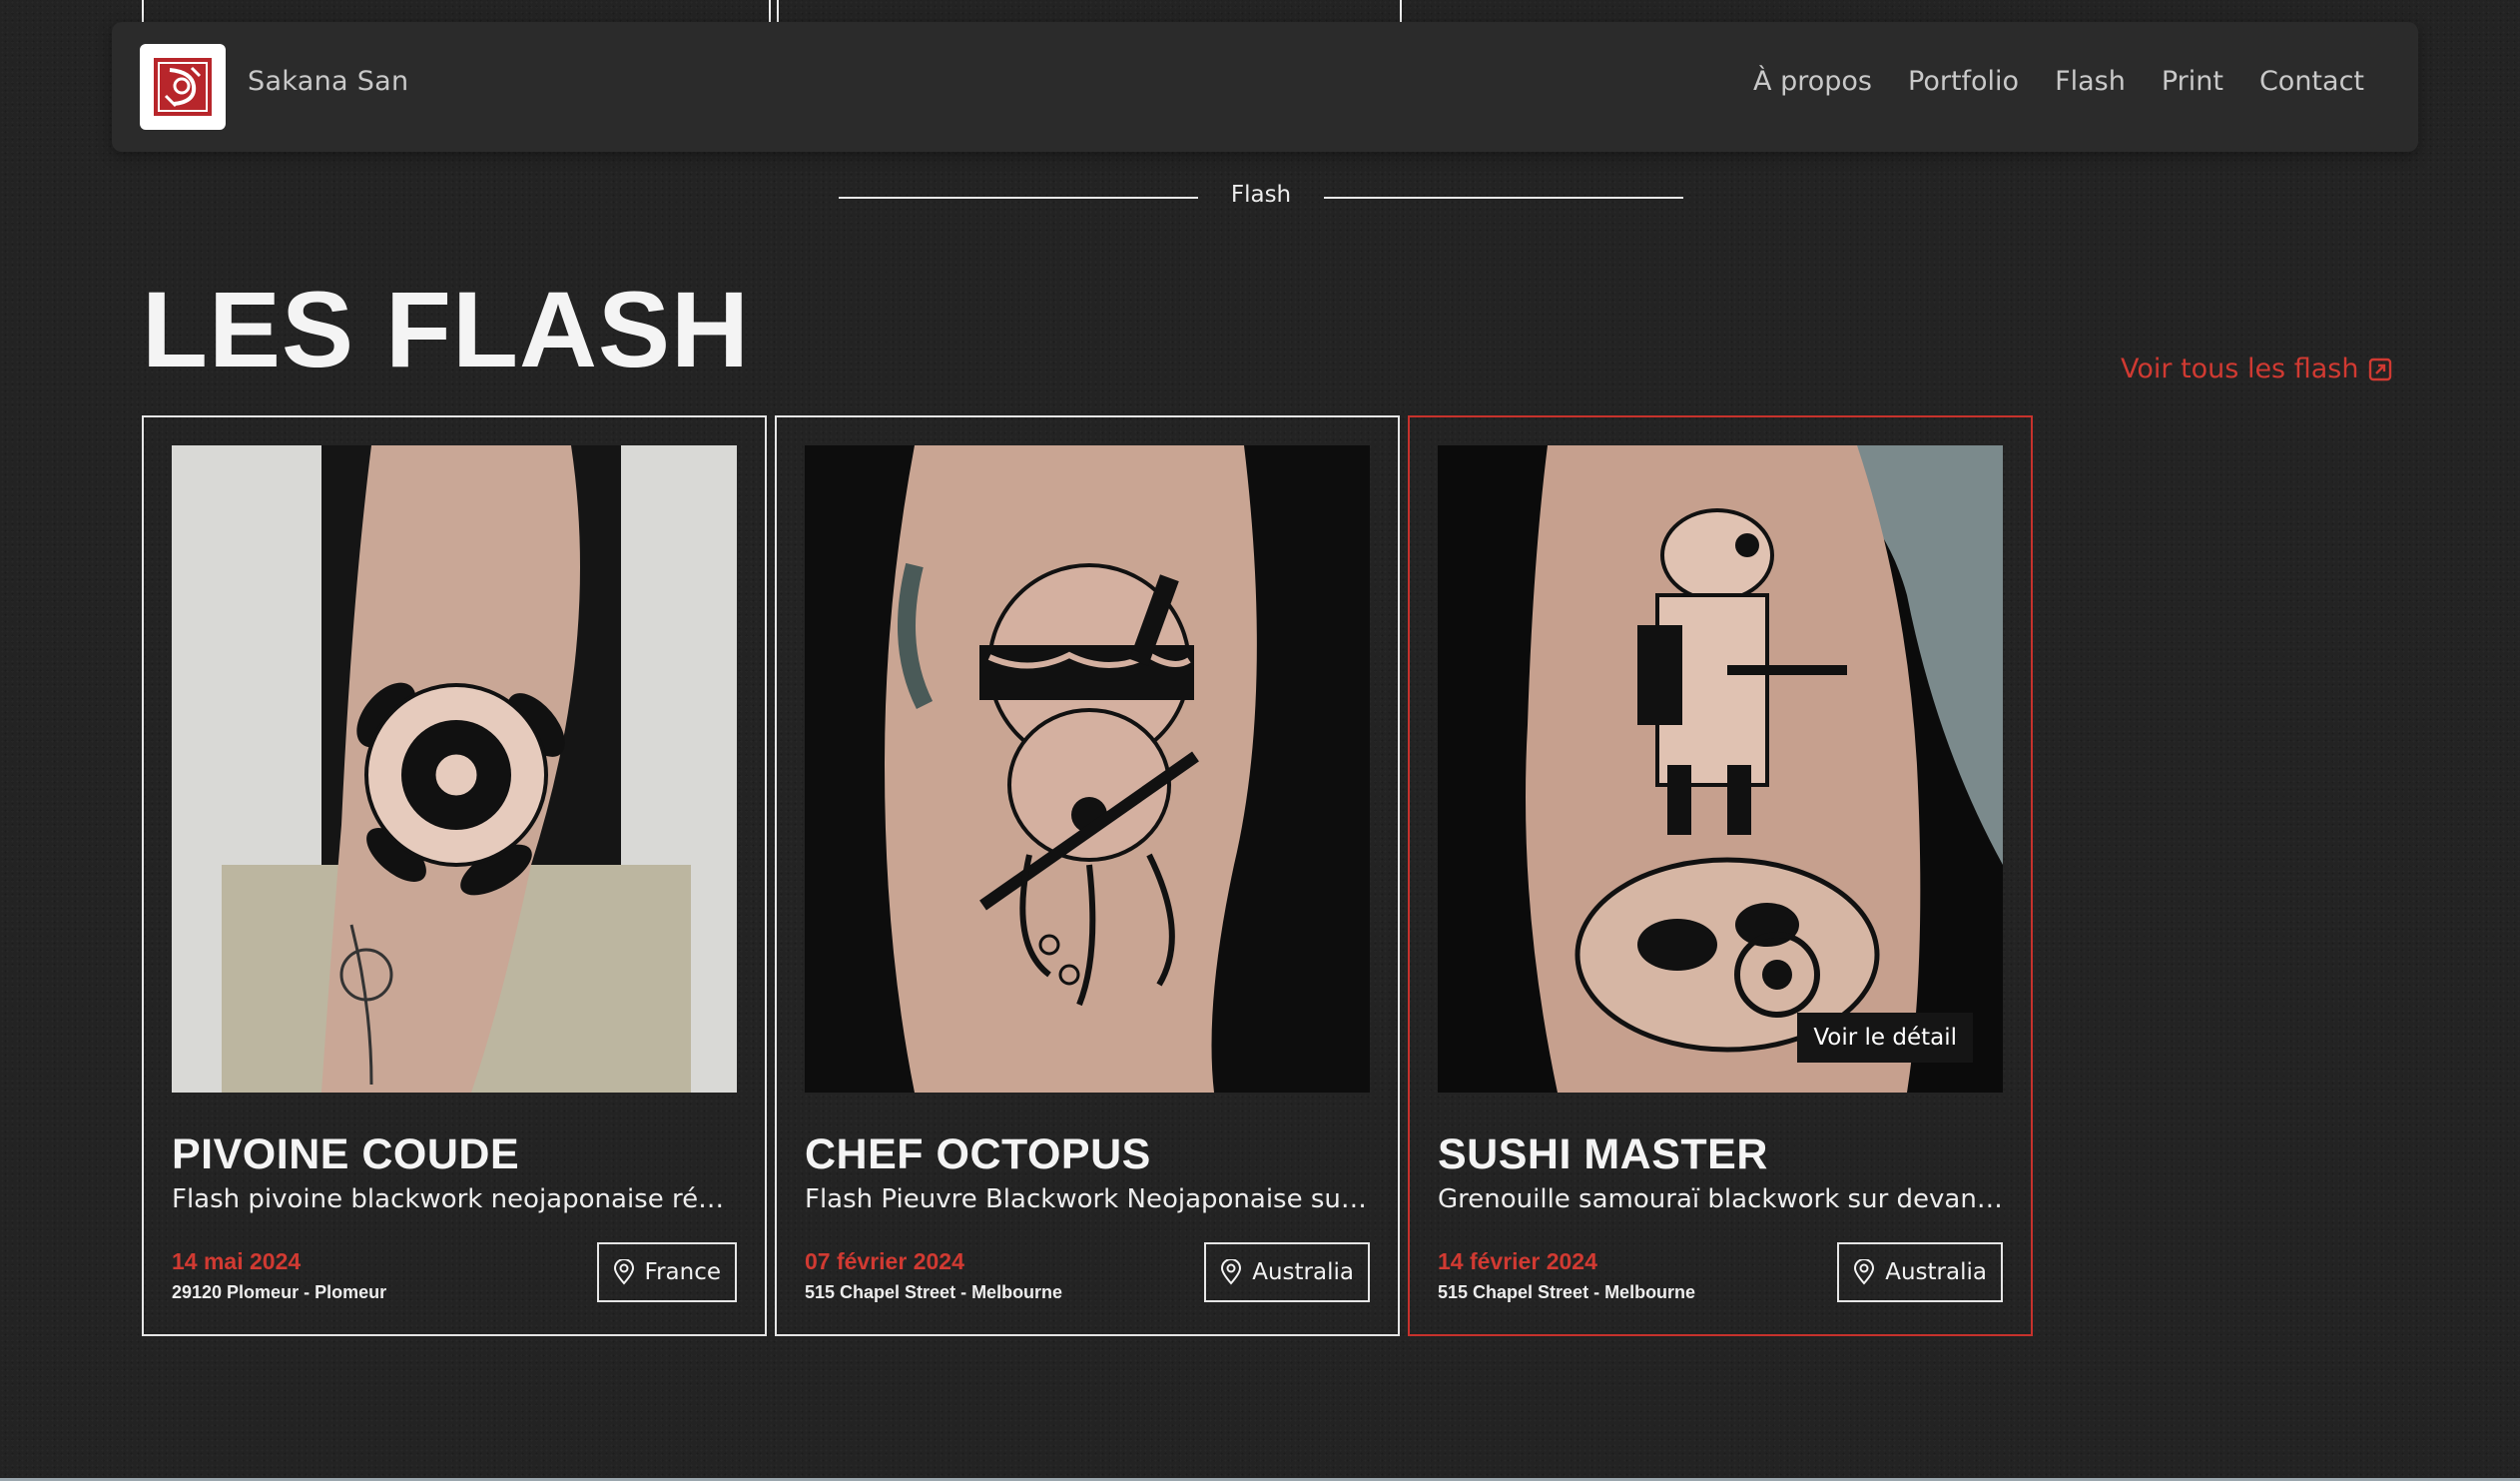 The image size is (2520, 1481). I want to click on see-all-flash-link: Voir tous les flash, so click(2257, 369).